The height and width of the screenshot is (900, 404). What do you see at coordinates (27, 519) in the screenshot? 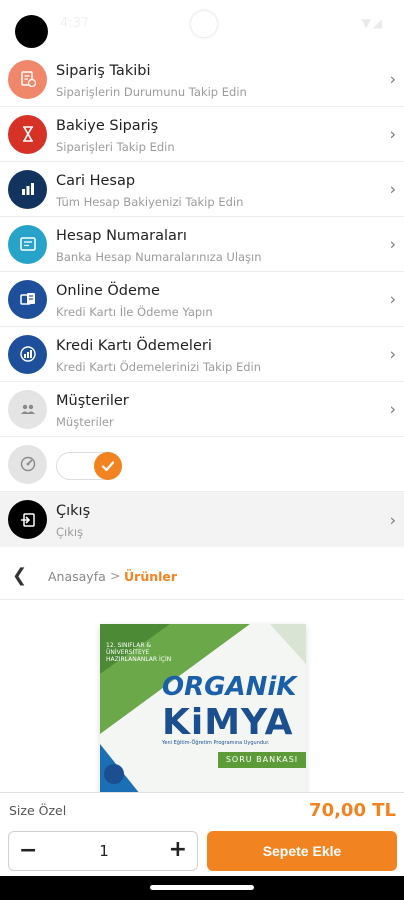
I see `logout-icon` at bounding box center [27, 519].